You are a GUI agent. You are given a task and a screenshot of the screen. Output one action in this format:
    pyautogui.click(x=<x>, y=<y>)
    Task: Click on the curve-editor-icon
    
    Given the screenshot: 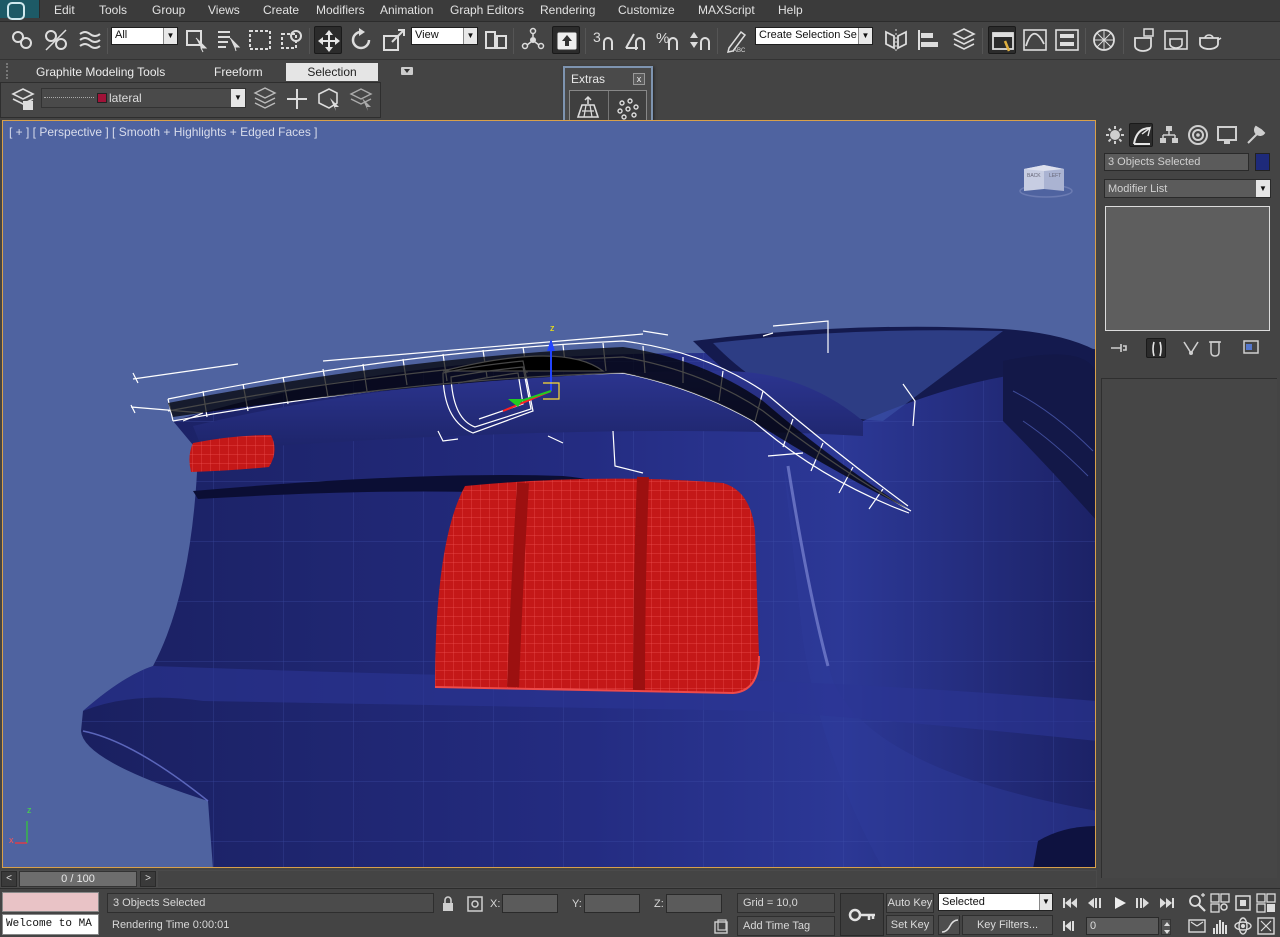 What is the action you would take?
    pyautogui.click(x=1035, y=40)
    